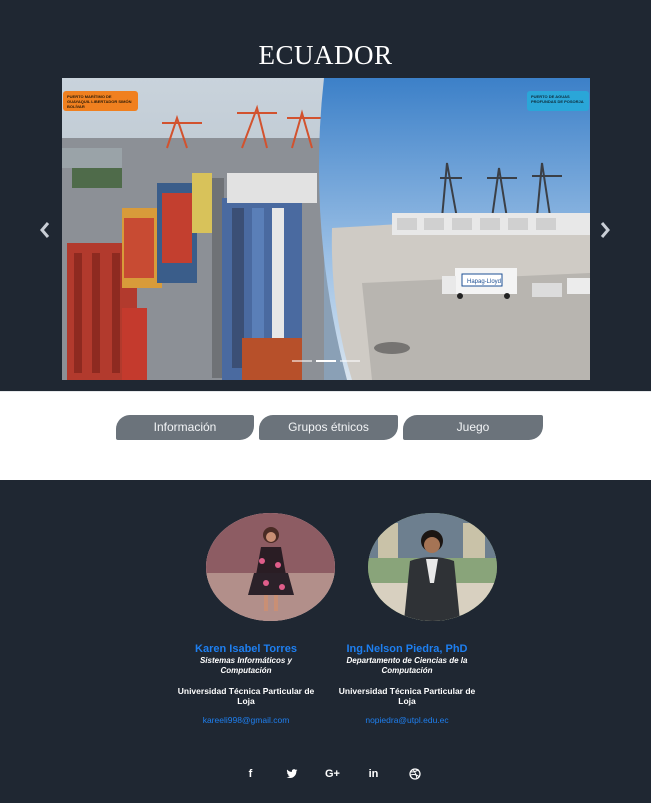 This screenshot has width=651, height=803. I want to click on google-plus-icon: G+, so click(332, 774).